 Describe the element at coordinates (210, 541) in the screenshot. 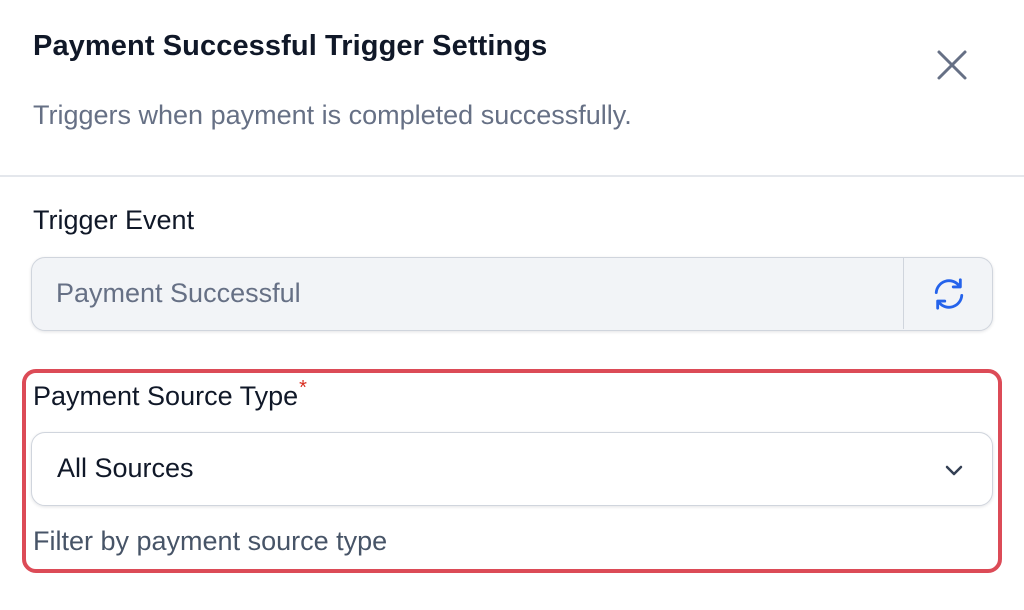

I see `payment-source-type-hint: Filter by payment source type` at that location.